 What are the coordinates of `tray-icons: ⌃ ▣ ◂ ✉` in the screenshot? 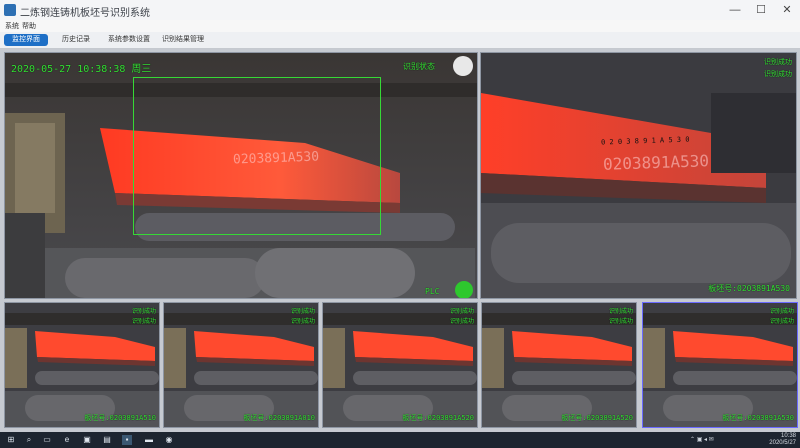 It's located at (702, 439).